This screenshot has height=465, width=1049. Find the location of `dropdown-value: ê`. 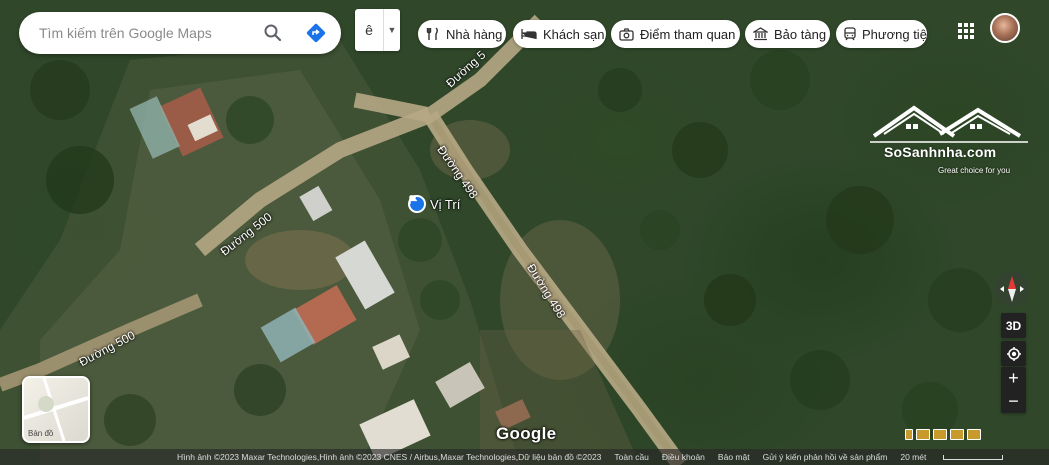

dropdown-value: ê is located at coordinates (369, 30).